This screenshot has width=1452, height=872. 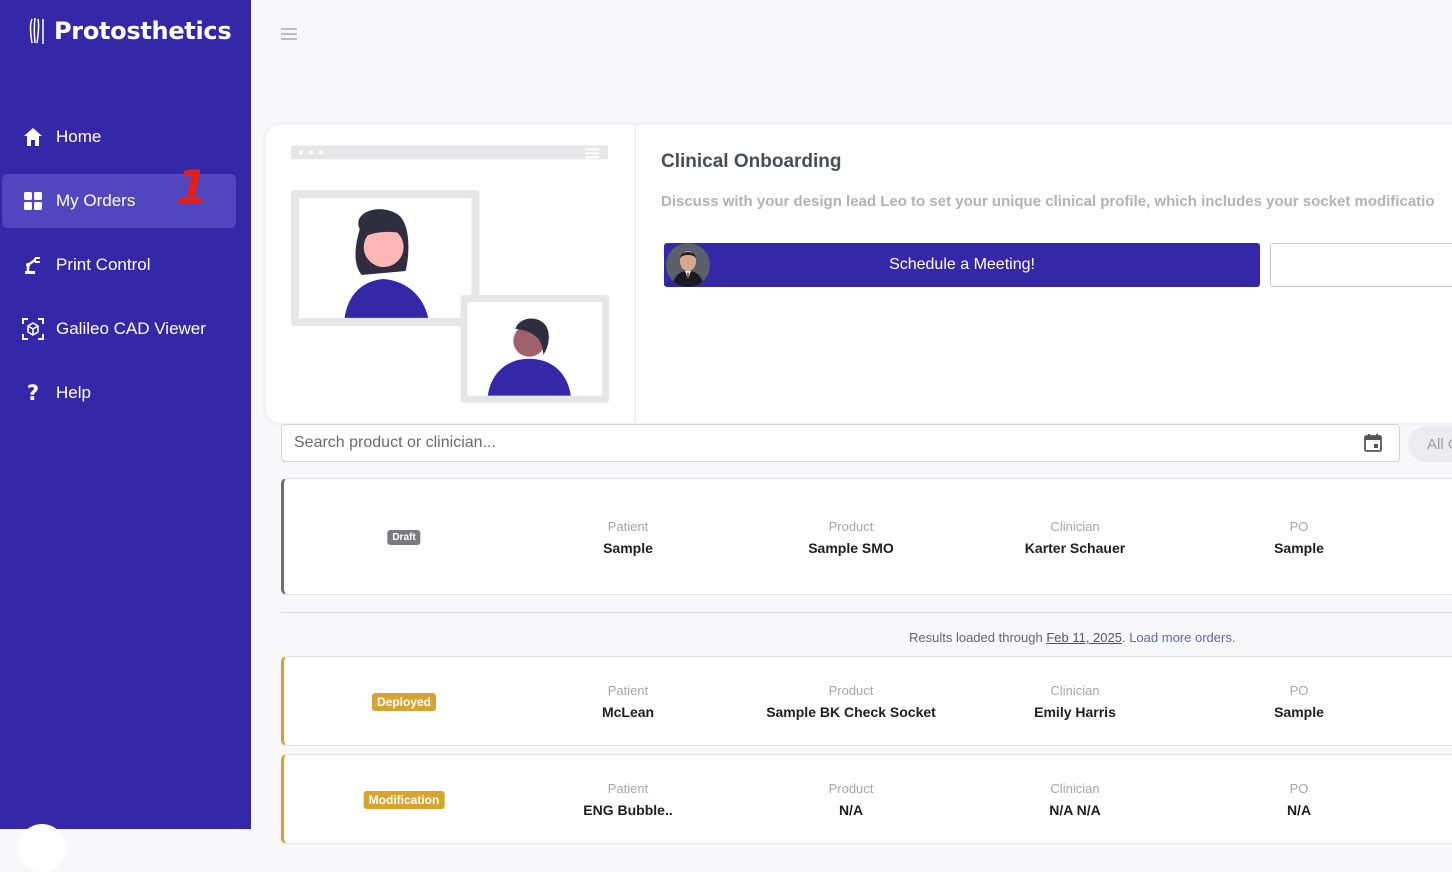 I want to click on patient-column: Patient ENG Bubble.., so click(x=627, y=799).